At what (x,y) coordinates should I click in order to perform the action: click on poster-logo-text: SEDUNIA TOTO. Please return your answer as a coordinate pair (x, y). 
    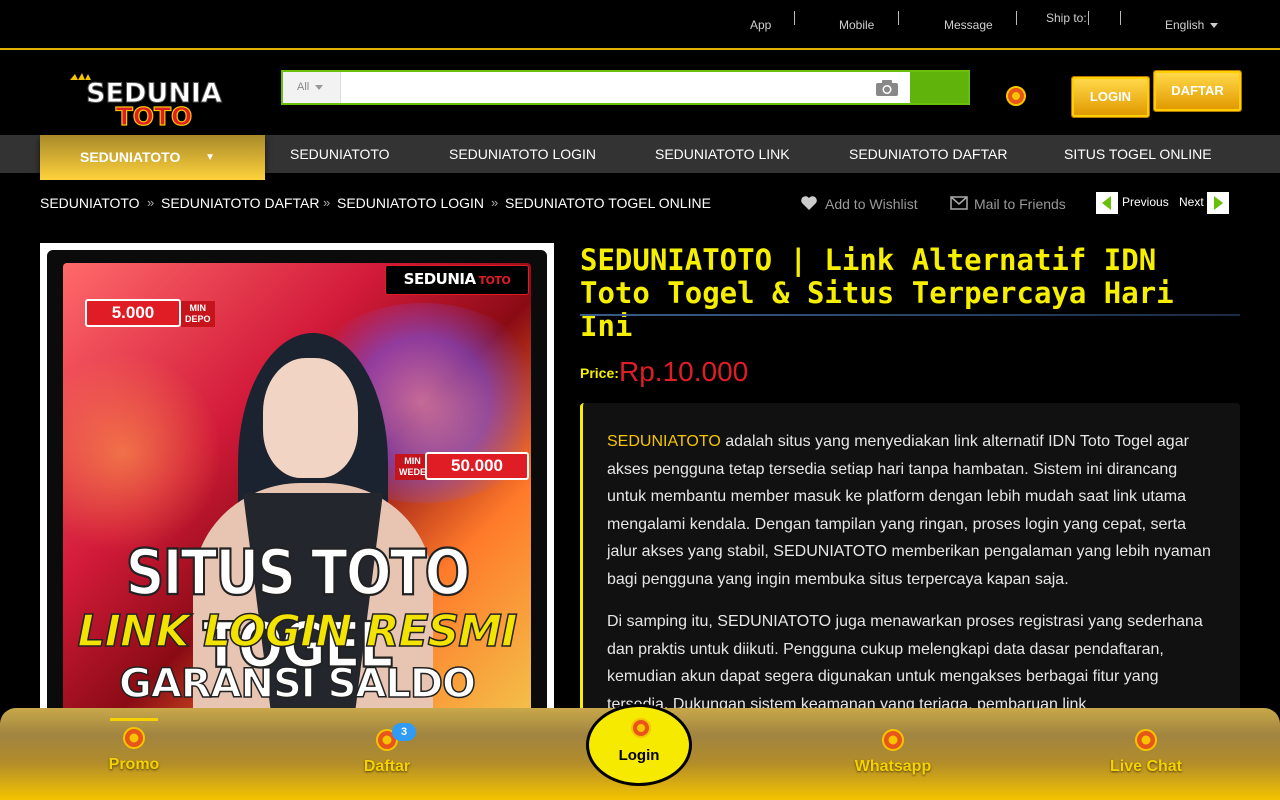
    Looking at the image, I should click on (457, 279).